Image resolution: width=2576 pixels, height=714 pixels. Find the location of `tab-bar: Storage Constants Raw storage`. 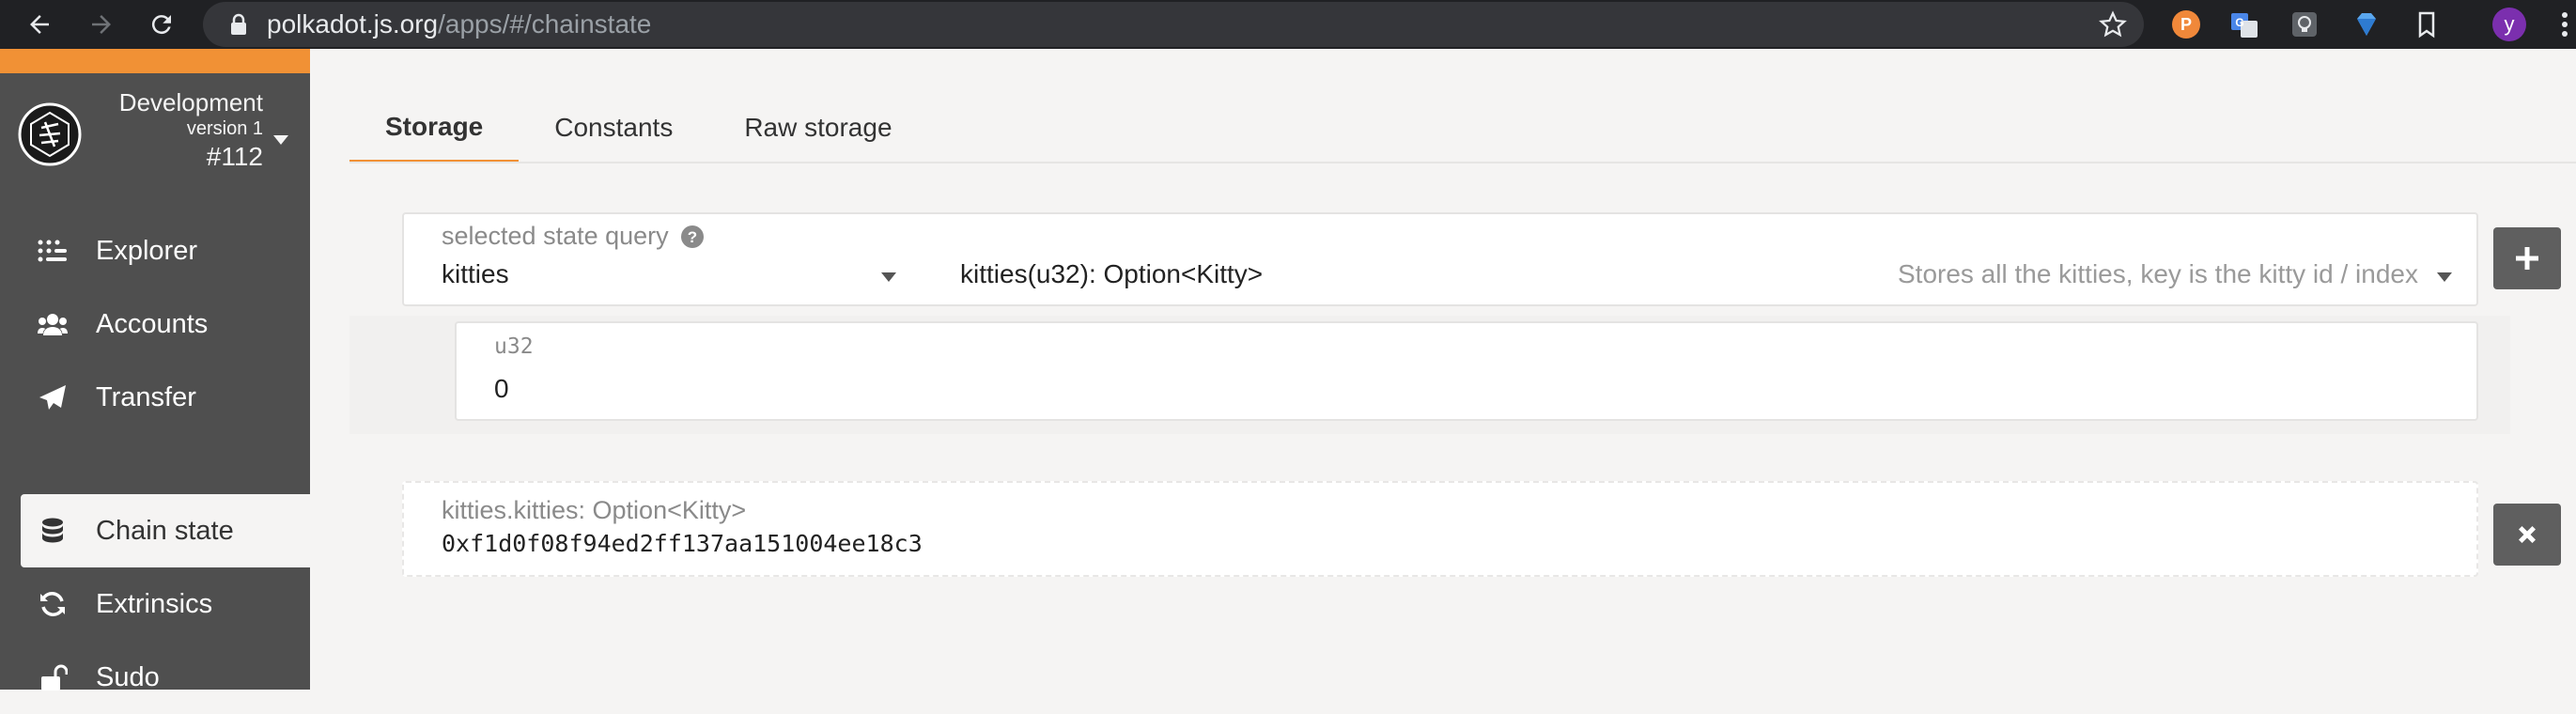

tab-bar: Storage Constants Raw storage is located at coordinates (639, 128).